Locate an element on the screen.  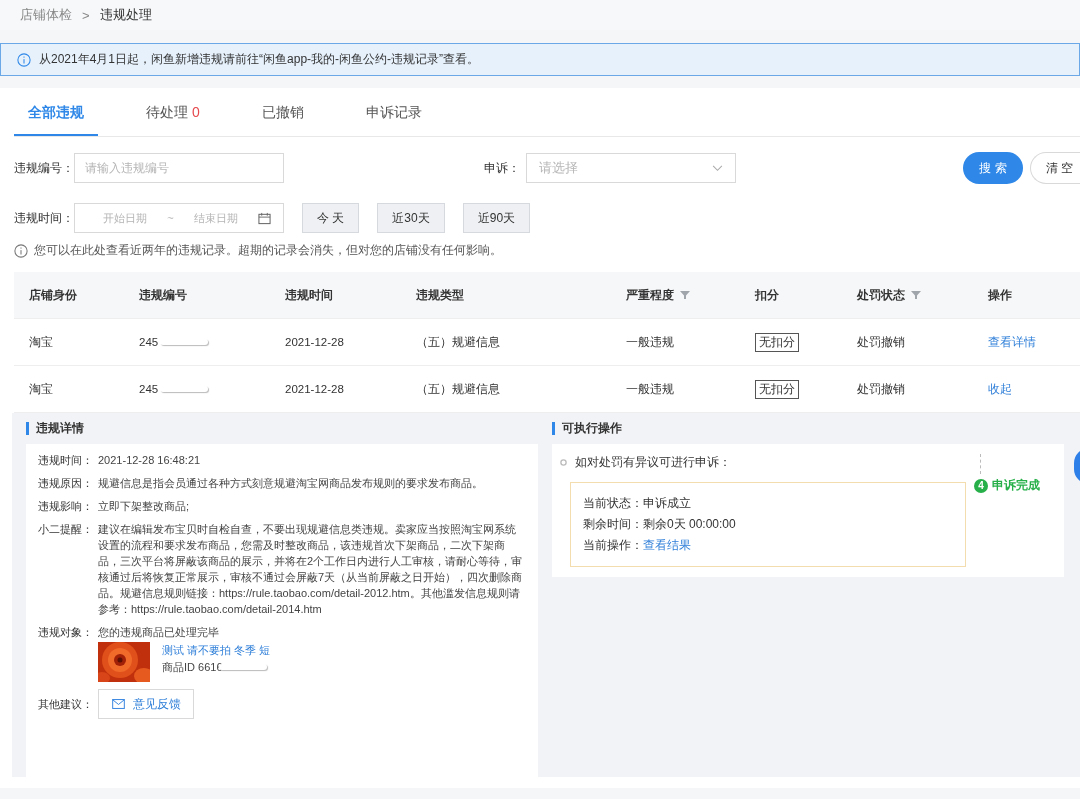
chevron-down-icon is located at coordinates (717, 168).